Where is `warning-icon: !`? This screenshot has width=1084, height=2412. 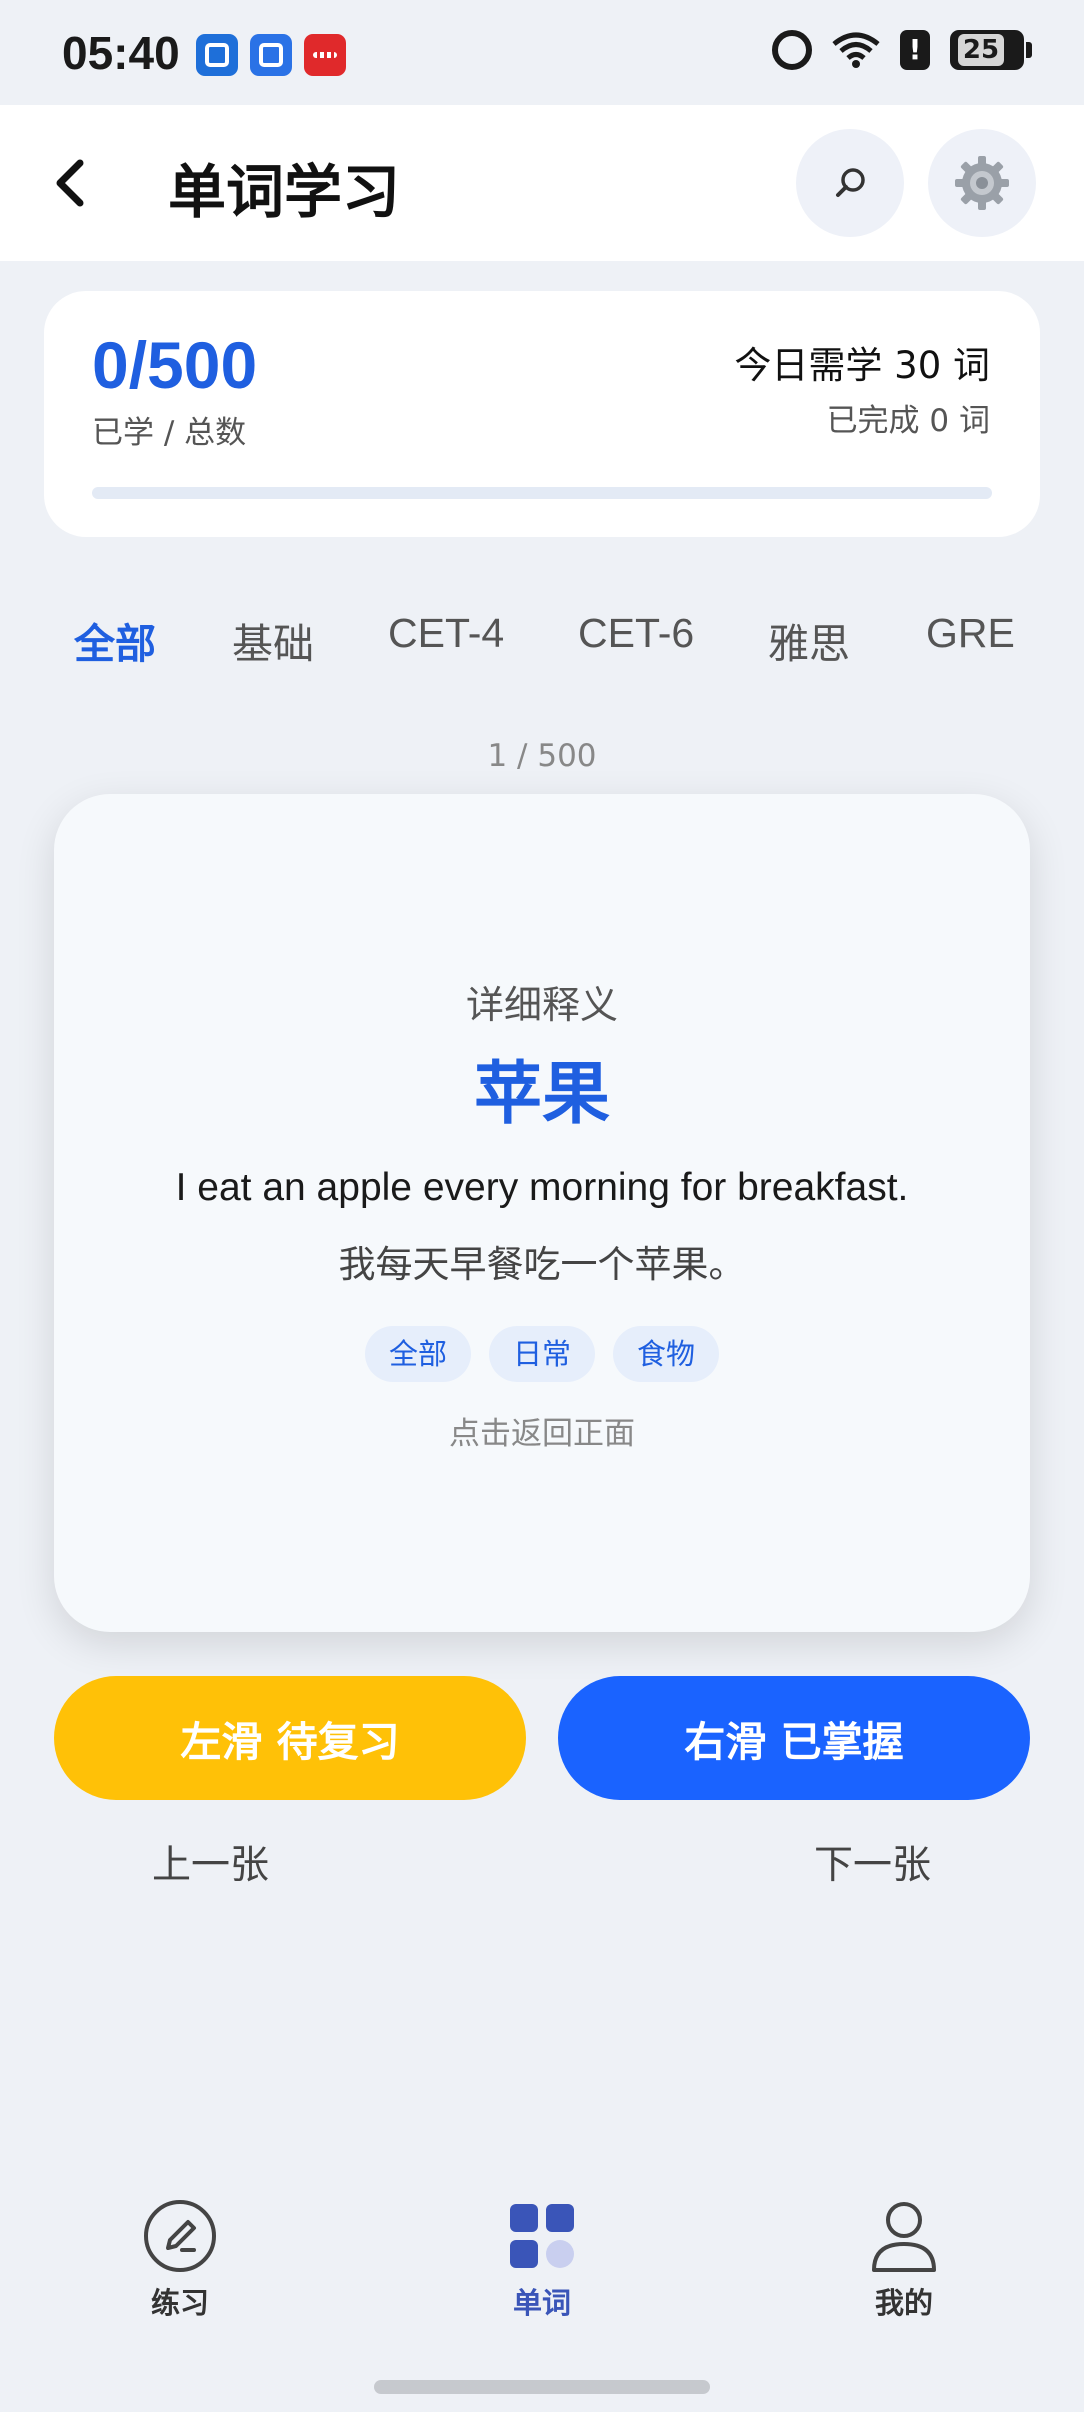 warning-icon: ! is located at coordinates (915, 50).